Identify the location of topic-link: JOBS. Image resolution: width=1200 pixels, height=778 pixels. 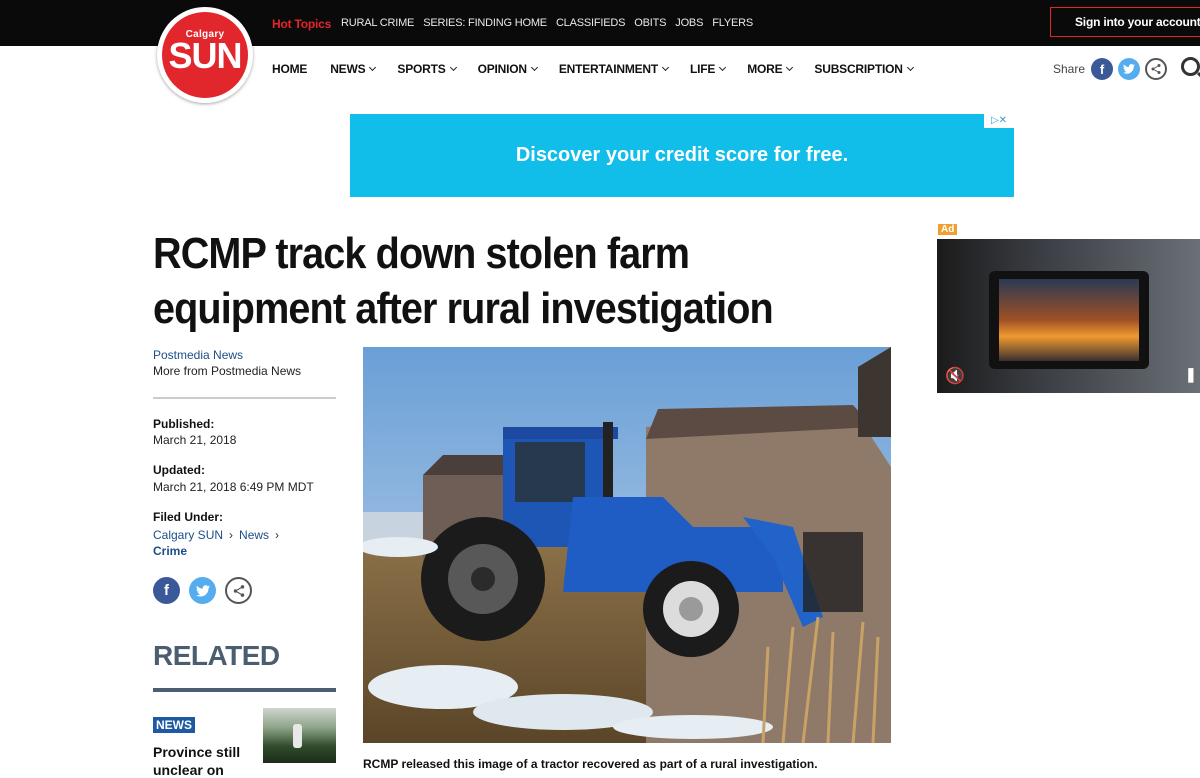
(689, 23).